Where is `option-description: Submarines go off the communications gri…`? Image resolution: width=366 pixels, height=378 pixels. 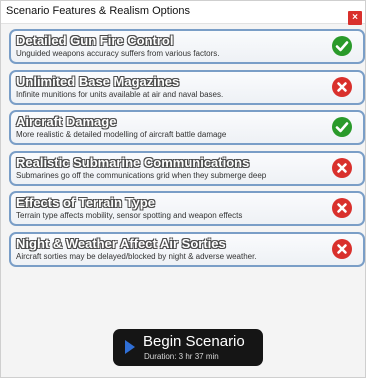
option-description: Submarines go off the communications gri… is located at coordinates (141, 175).